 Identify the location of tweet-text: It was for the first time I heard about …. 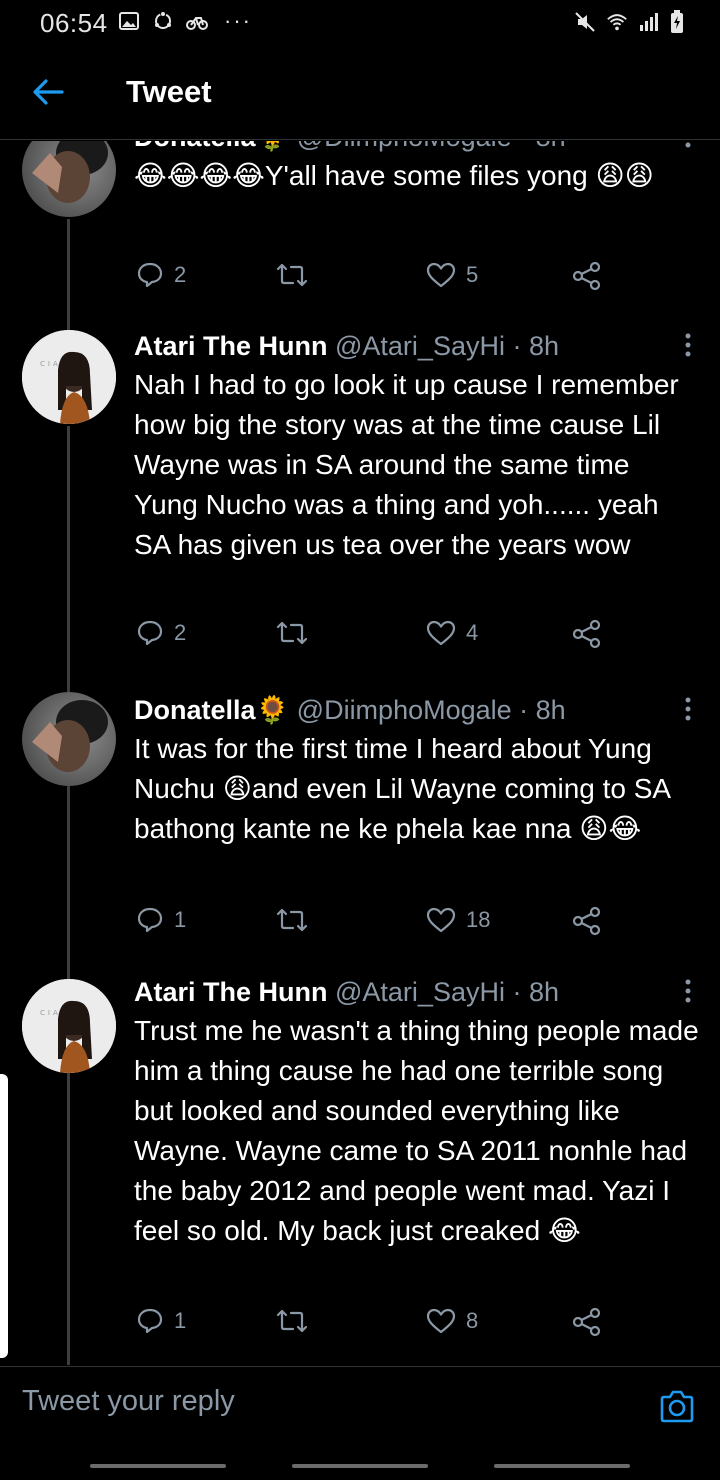
(402, 788).